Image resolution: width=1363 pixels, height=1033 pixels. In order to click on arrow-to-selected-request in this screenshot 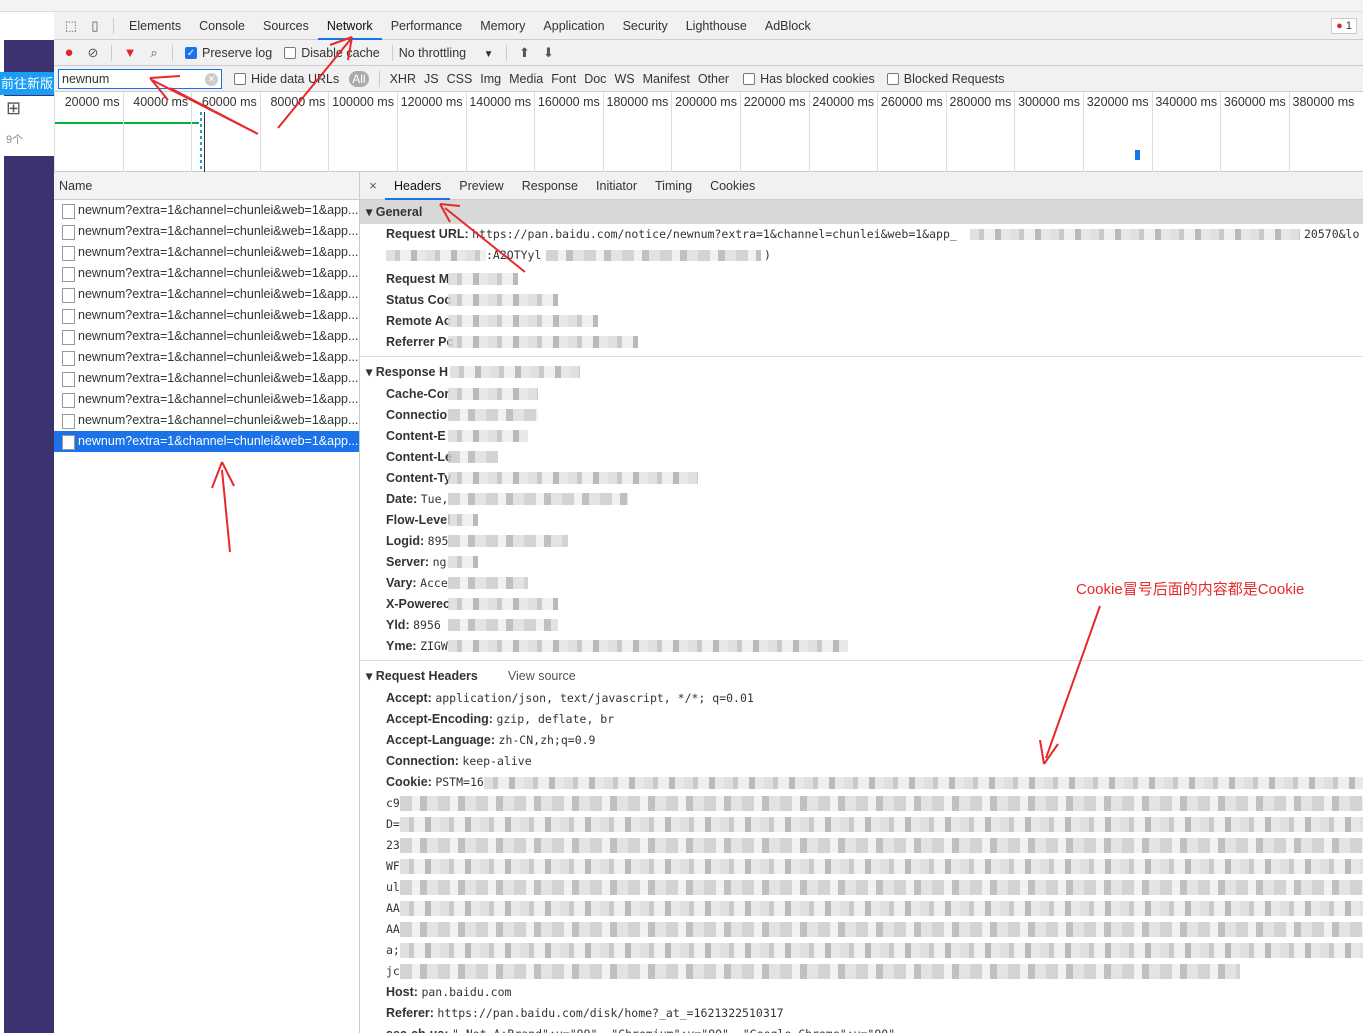, I will do `click(223, 507)`.